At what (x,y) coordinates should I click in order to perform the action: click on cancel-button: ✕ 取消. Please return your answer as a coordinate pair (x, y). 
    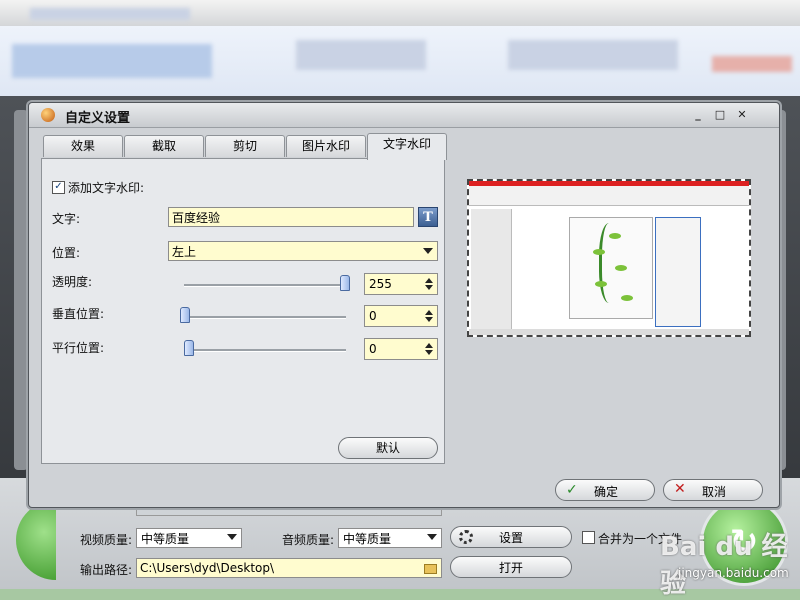
    Looking at the image, I should click on (713, 490).